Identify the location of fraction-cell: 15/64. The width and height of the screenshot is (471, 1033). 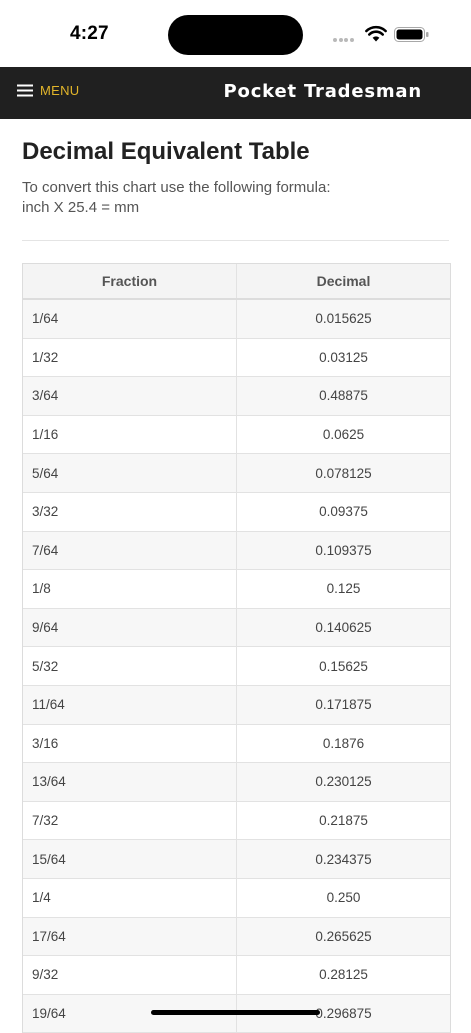
(130, 859).